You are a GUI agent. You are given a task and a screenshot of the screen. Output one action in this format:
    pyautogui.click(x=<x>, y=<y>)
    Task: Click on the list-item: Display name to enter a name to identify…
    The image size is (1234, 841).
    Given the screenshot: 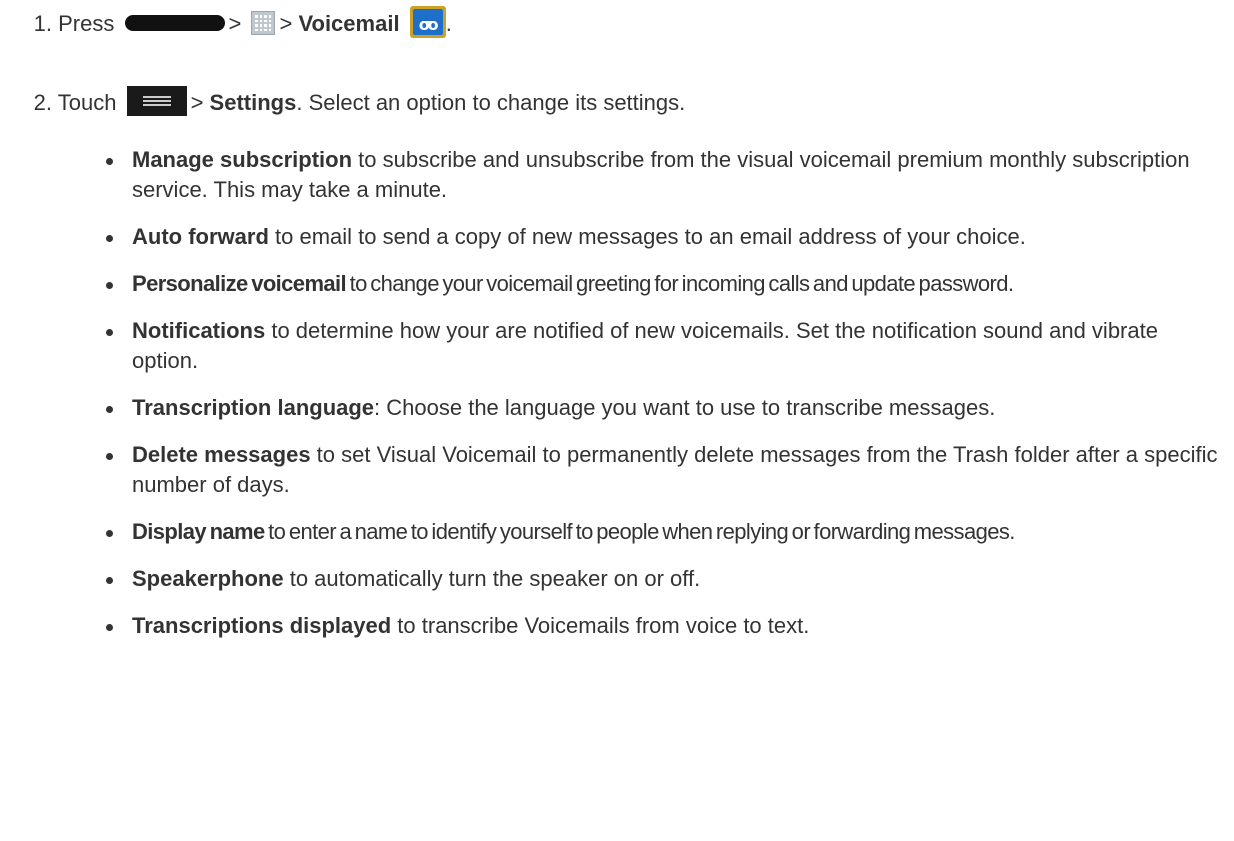 What is the action you would take?
    pyautogui.click(x=660, y=532)
    